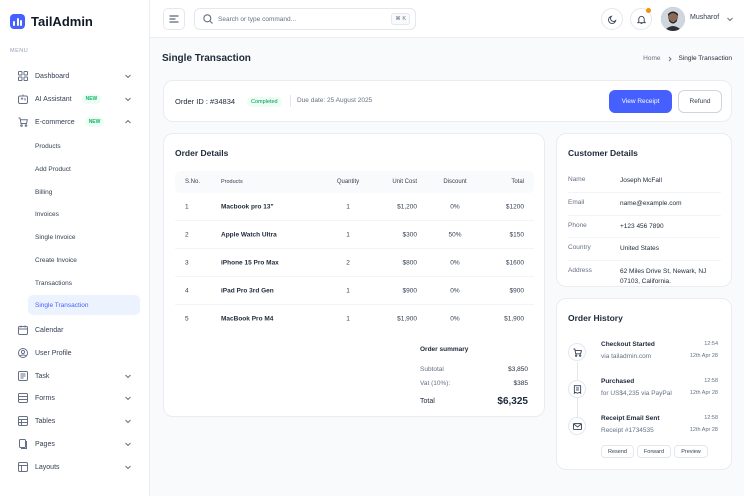 Image resolution: width=744 pixels, height=496 pixels. What do you see at coordinates (577, 179) in the screenshot?
I see `info-key: Name` at bounding box center [577, 179].